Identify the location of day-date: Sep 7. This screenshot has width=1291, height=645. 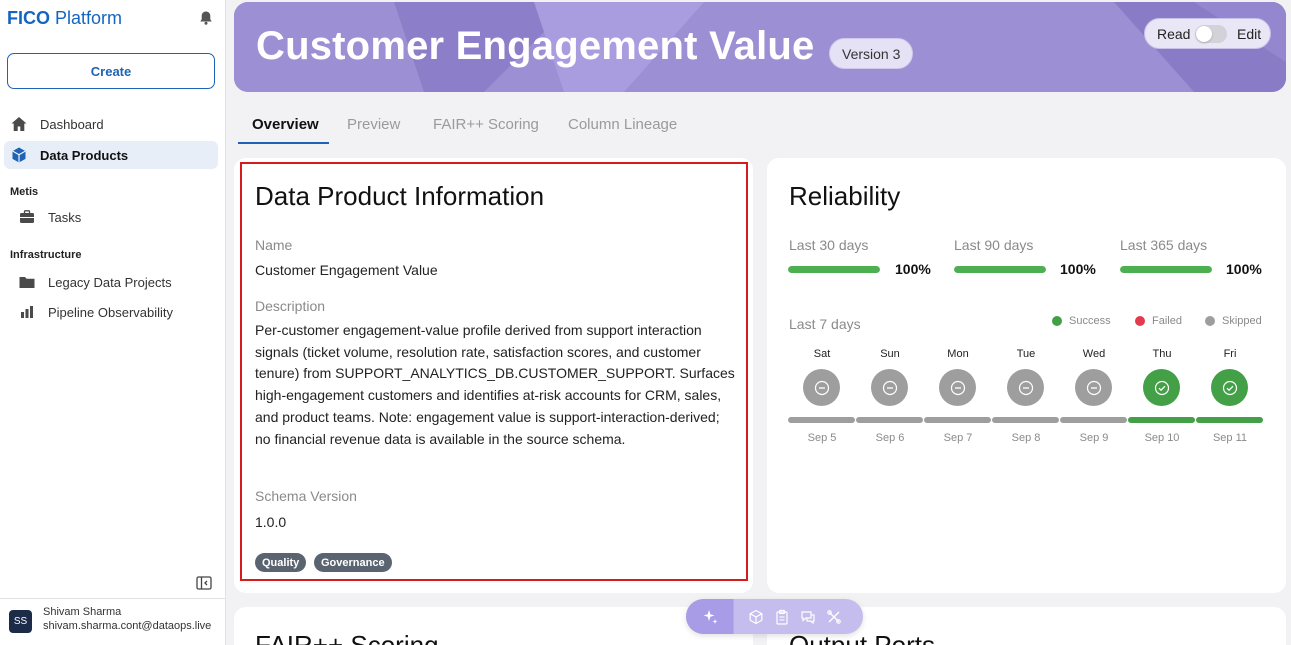
(958, 438).